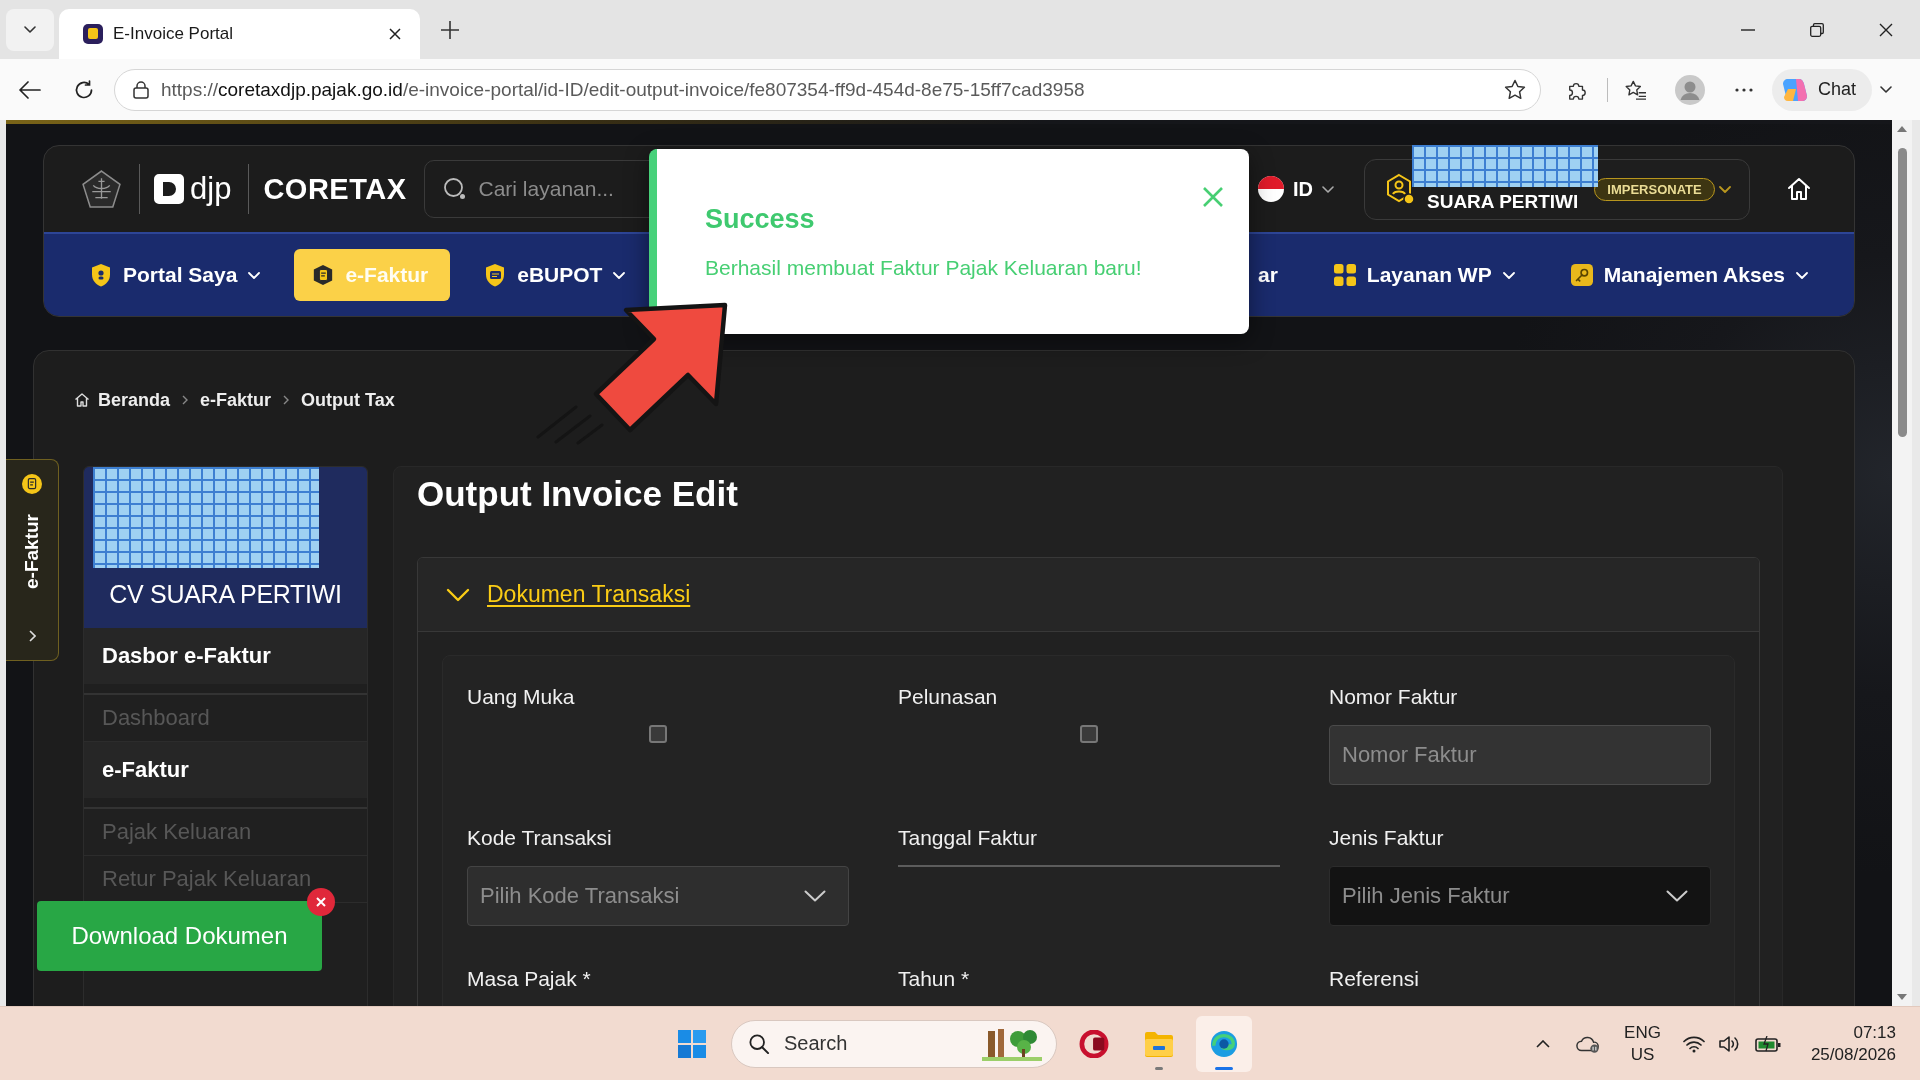 The height and width of the screenshot is (1080, 1920). Describe the element at coordinates (948, 697) in the screenshot. I see `field-label: Pelunasan` at that location.